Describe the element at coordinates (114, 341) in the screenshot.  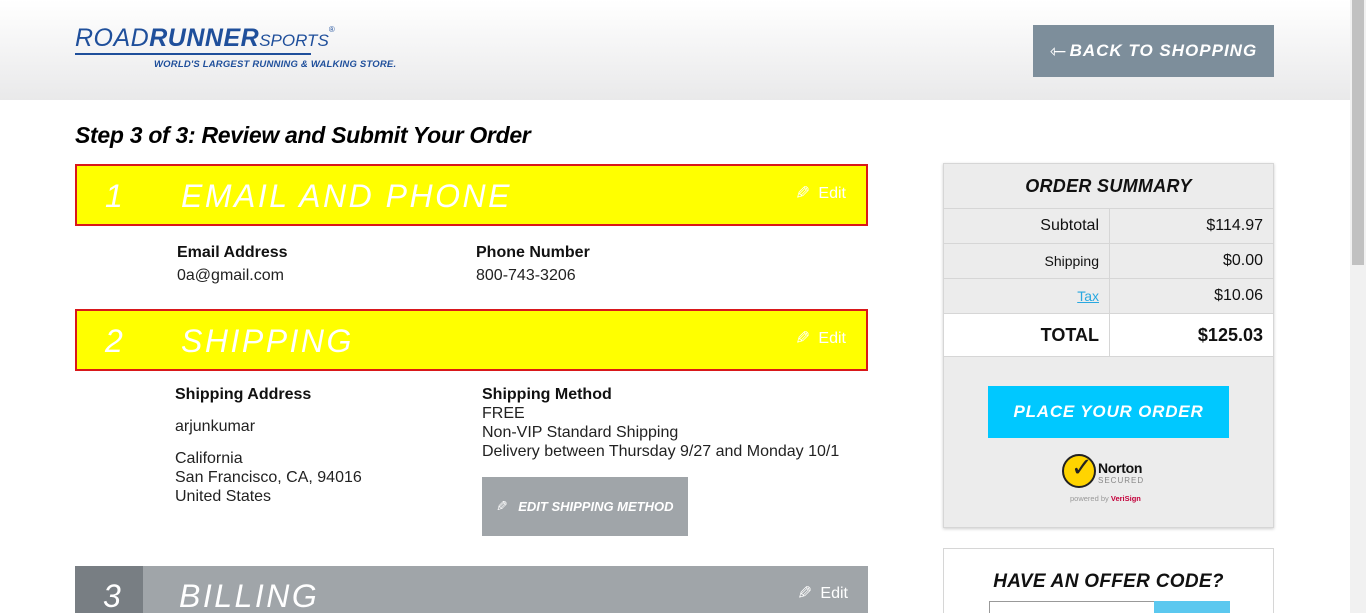
I see `section-number: 2` at that location.